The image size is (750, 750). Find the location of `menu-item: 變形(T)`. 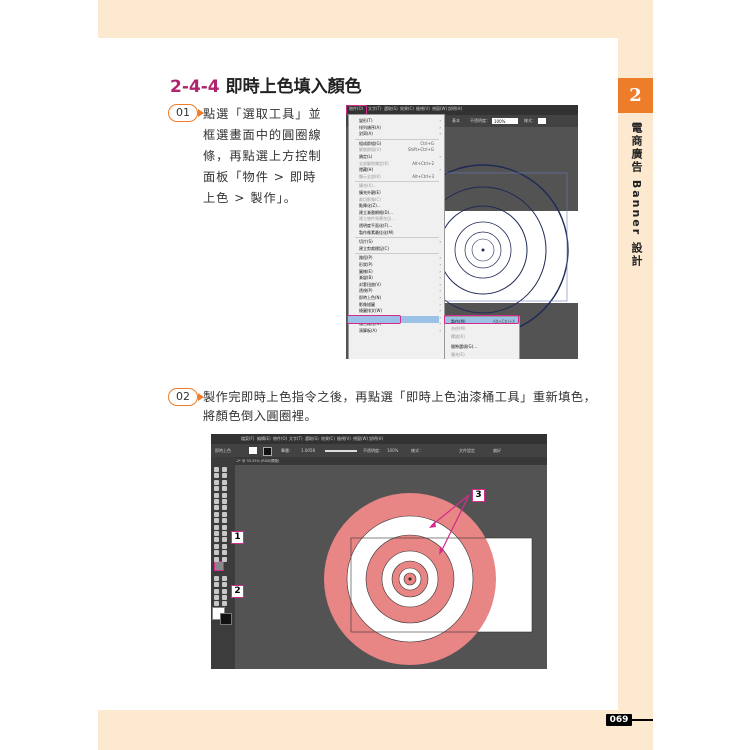

menu-item: 變形(T) is located at coordinates (366, 121).